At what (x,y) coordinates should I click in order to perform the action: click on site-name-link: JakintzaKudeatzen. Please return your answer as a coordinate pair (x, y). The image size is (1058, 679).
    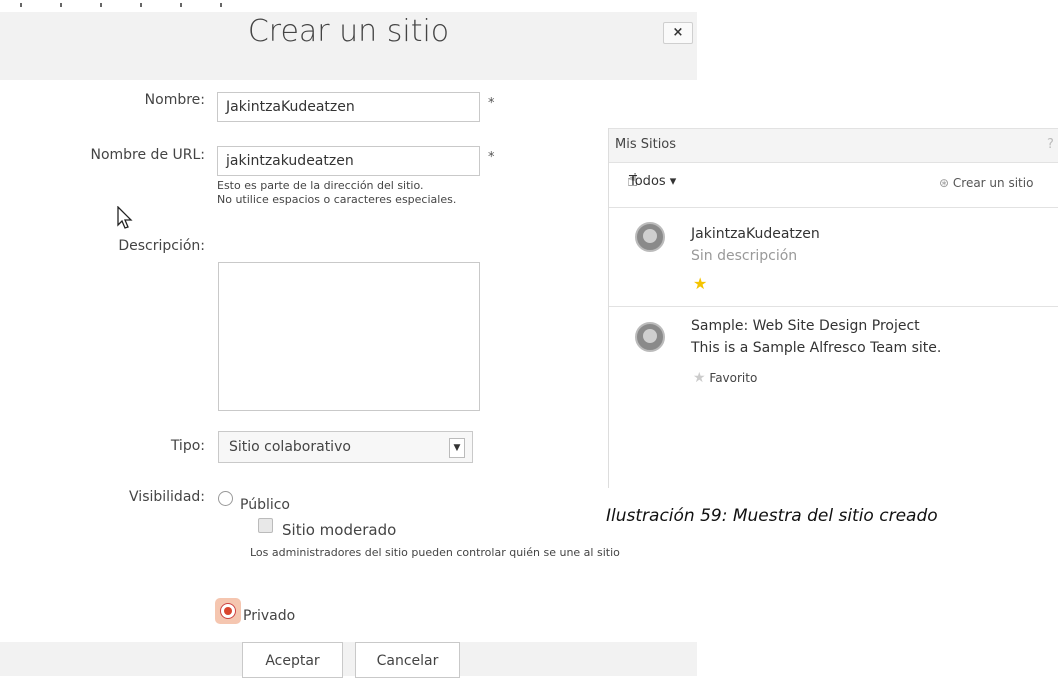
    Looking at the image, I should click on (755, 234).